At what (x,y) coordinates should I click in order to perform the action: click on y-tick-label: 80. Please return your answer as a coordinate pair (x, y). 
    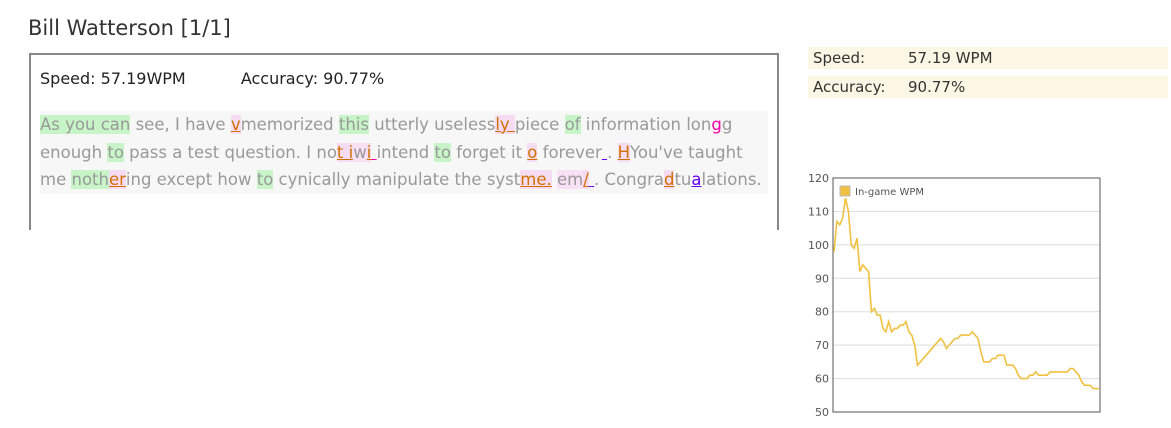
    Looking at the image, I should click on (822, 312).